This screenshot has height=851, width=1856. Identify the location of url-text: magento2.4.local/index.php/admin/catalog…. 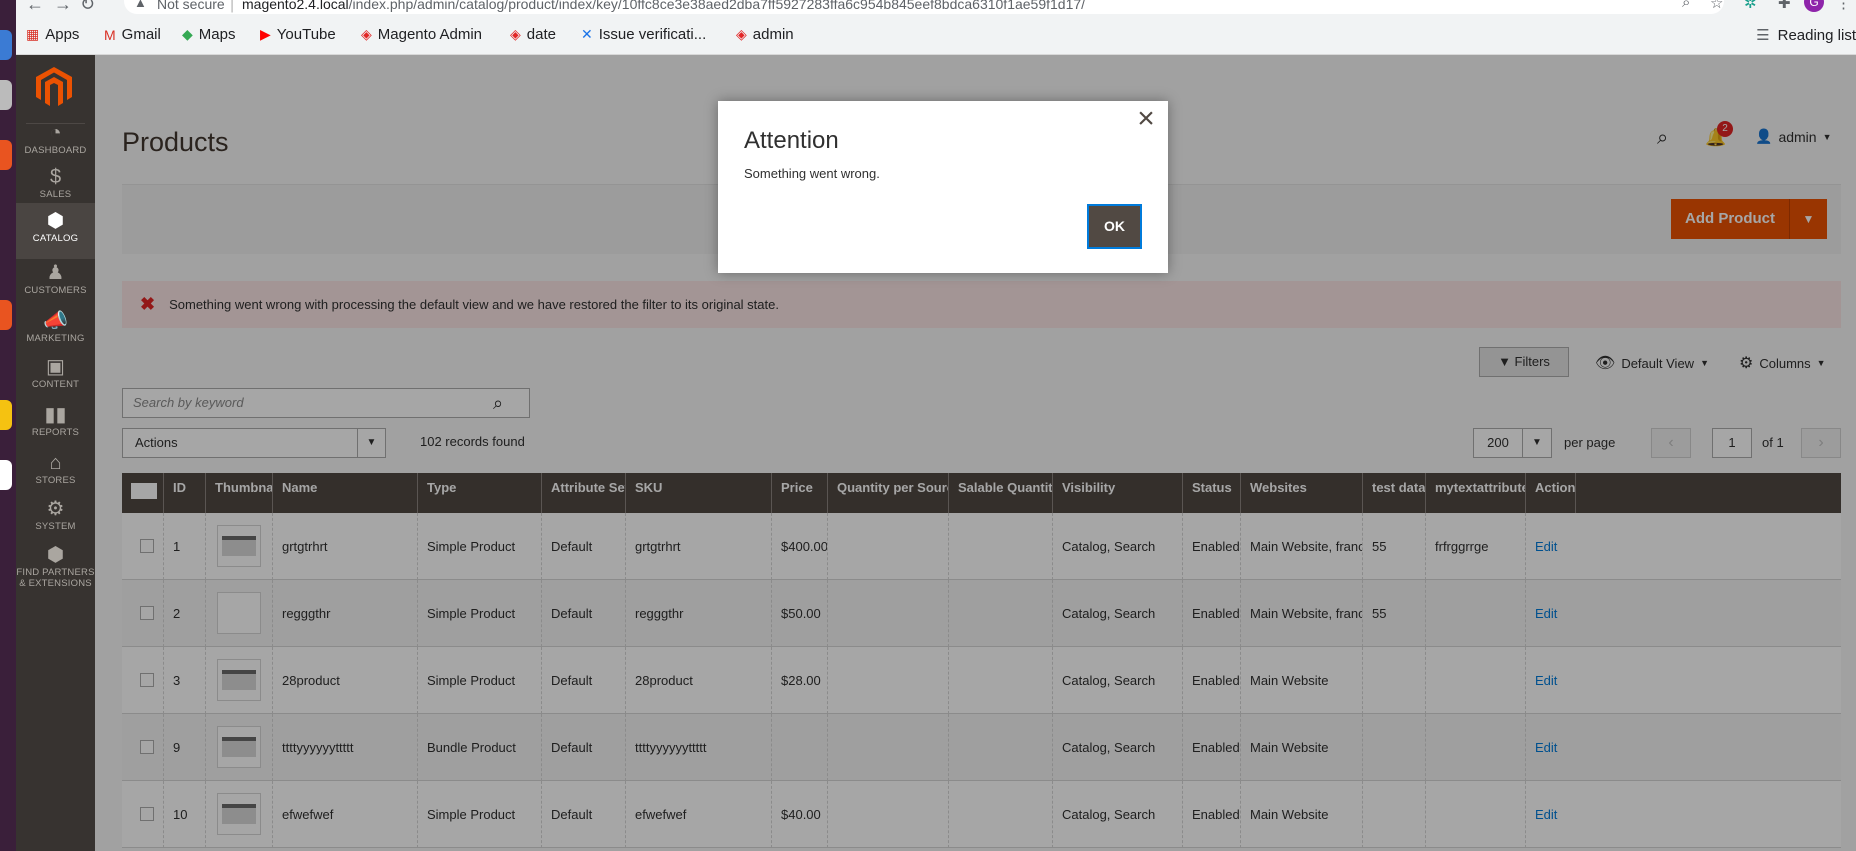
(663, 6).